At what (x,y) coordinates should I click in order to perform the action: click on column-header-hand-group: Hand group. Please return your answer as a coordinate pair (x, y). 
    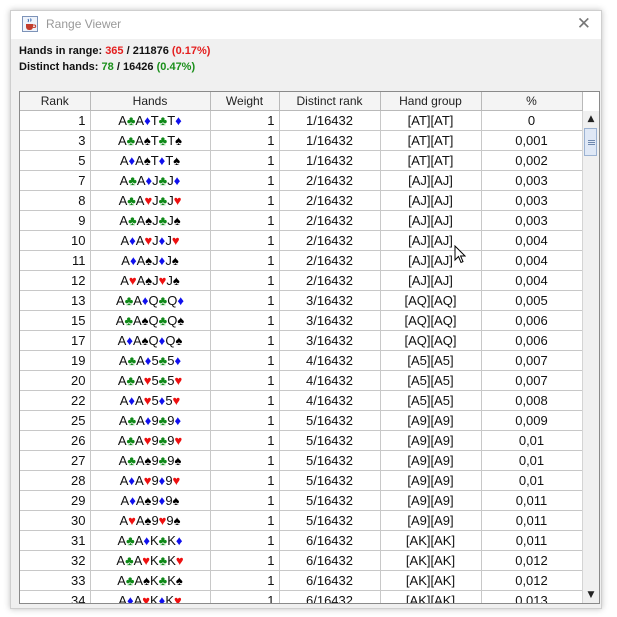
    Looking at the image, I should click on (431, 101).